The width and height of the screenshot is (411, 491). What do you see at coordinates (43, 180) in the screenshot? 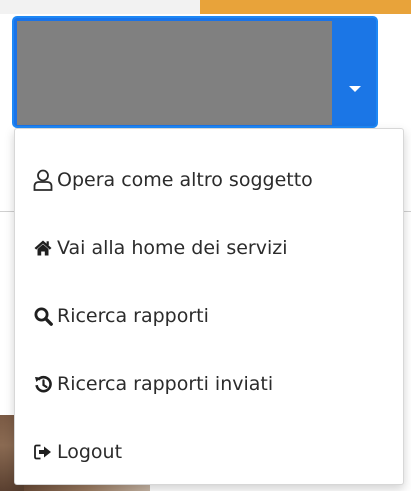
I see `user-outline-icon` at bounding box center [43, 180].